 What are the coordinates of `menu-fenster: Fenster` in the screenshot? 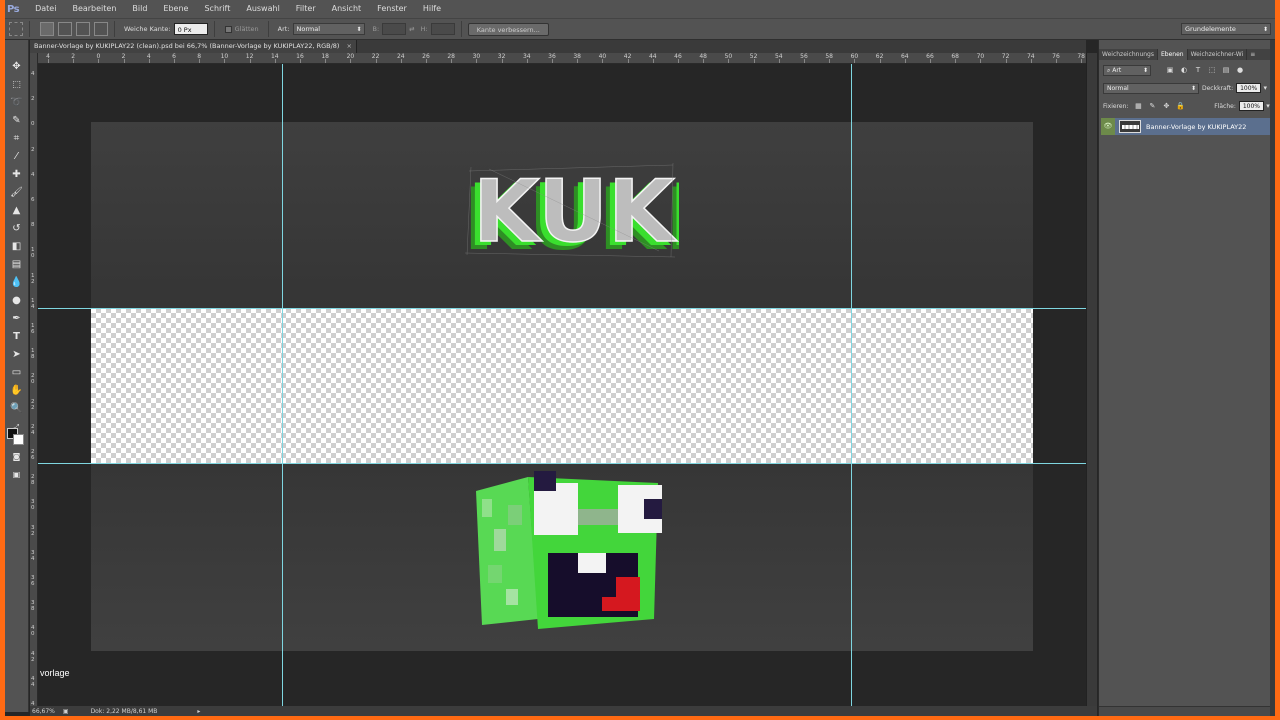 It's located at (392, 9).